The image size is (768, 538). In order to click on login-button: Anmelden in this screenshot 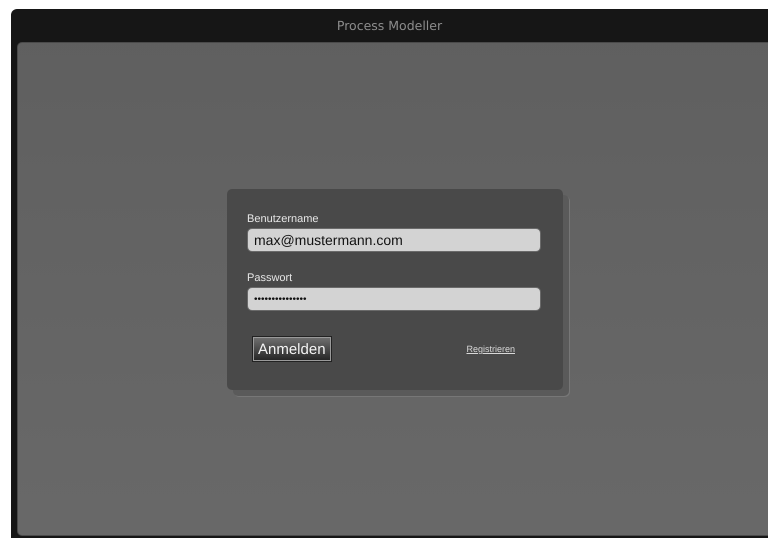, I will do `click(292, 349)`.